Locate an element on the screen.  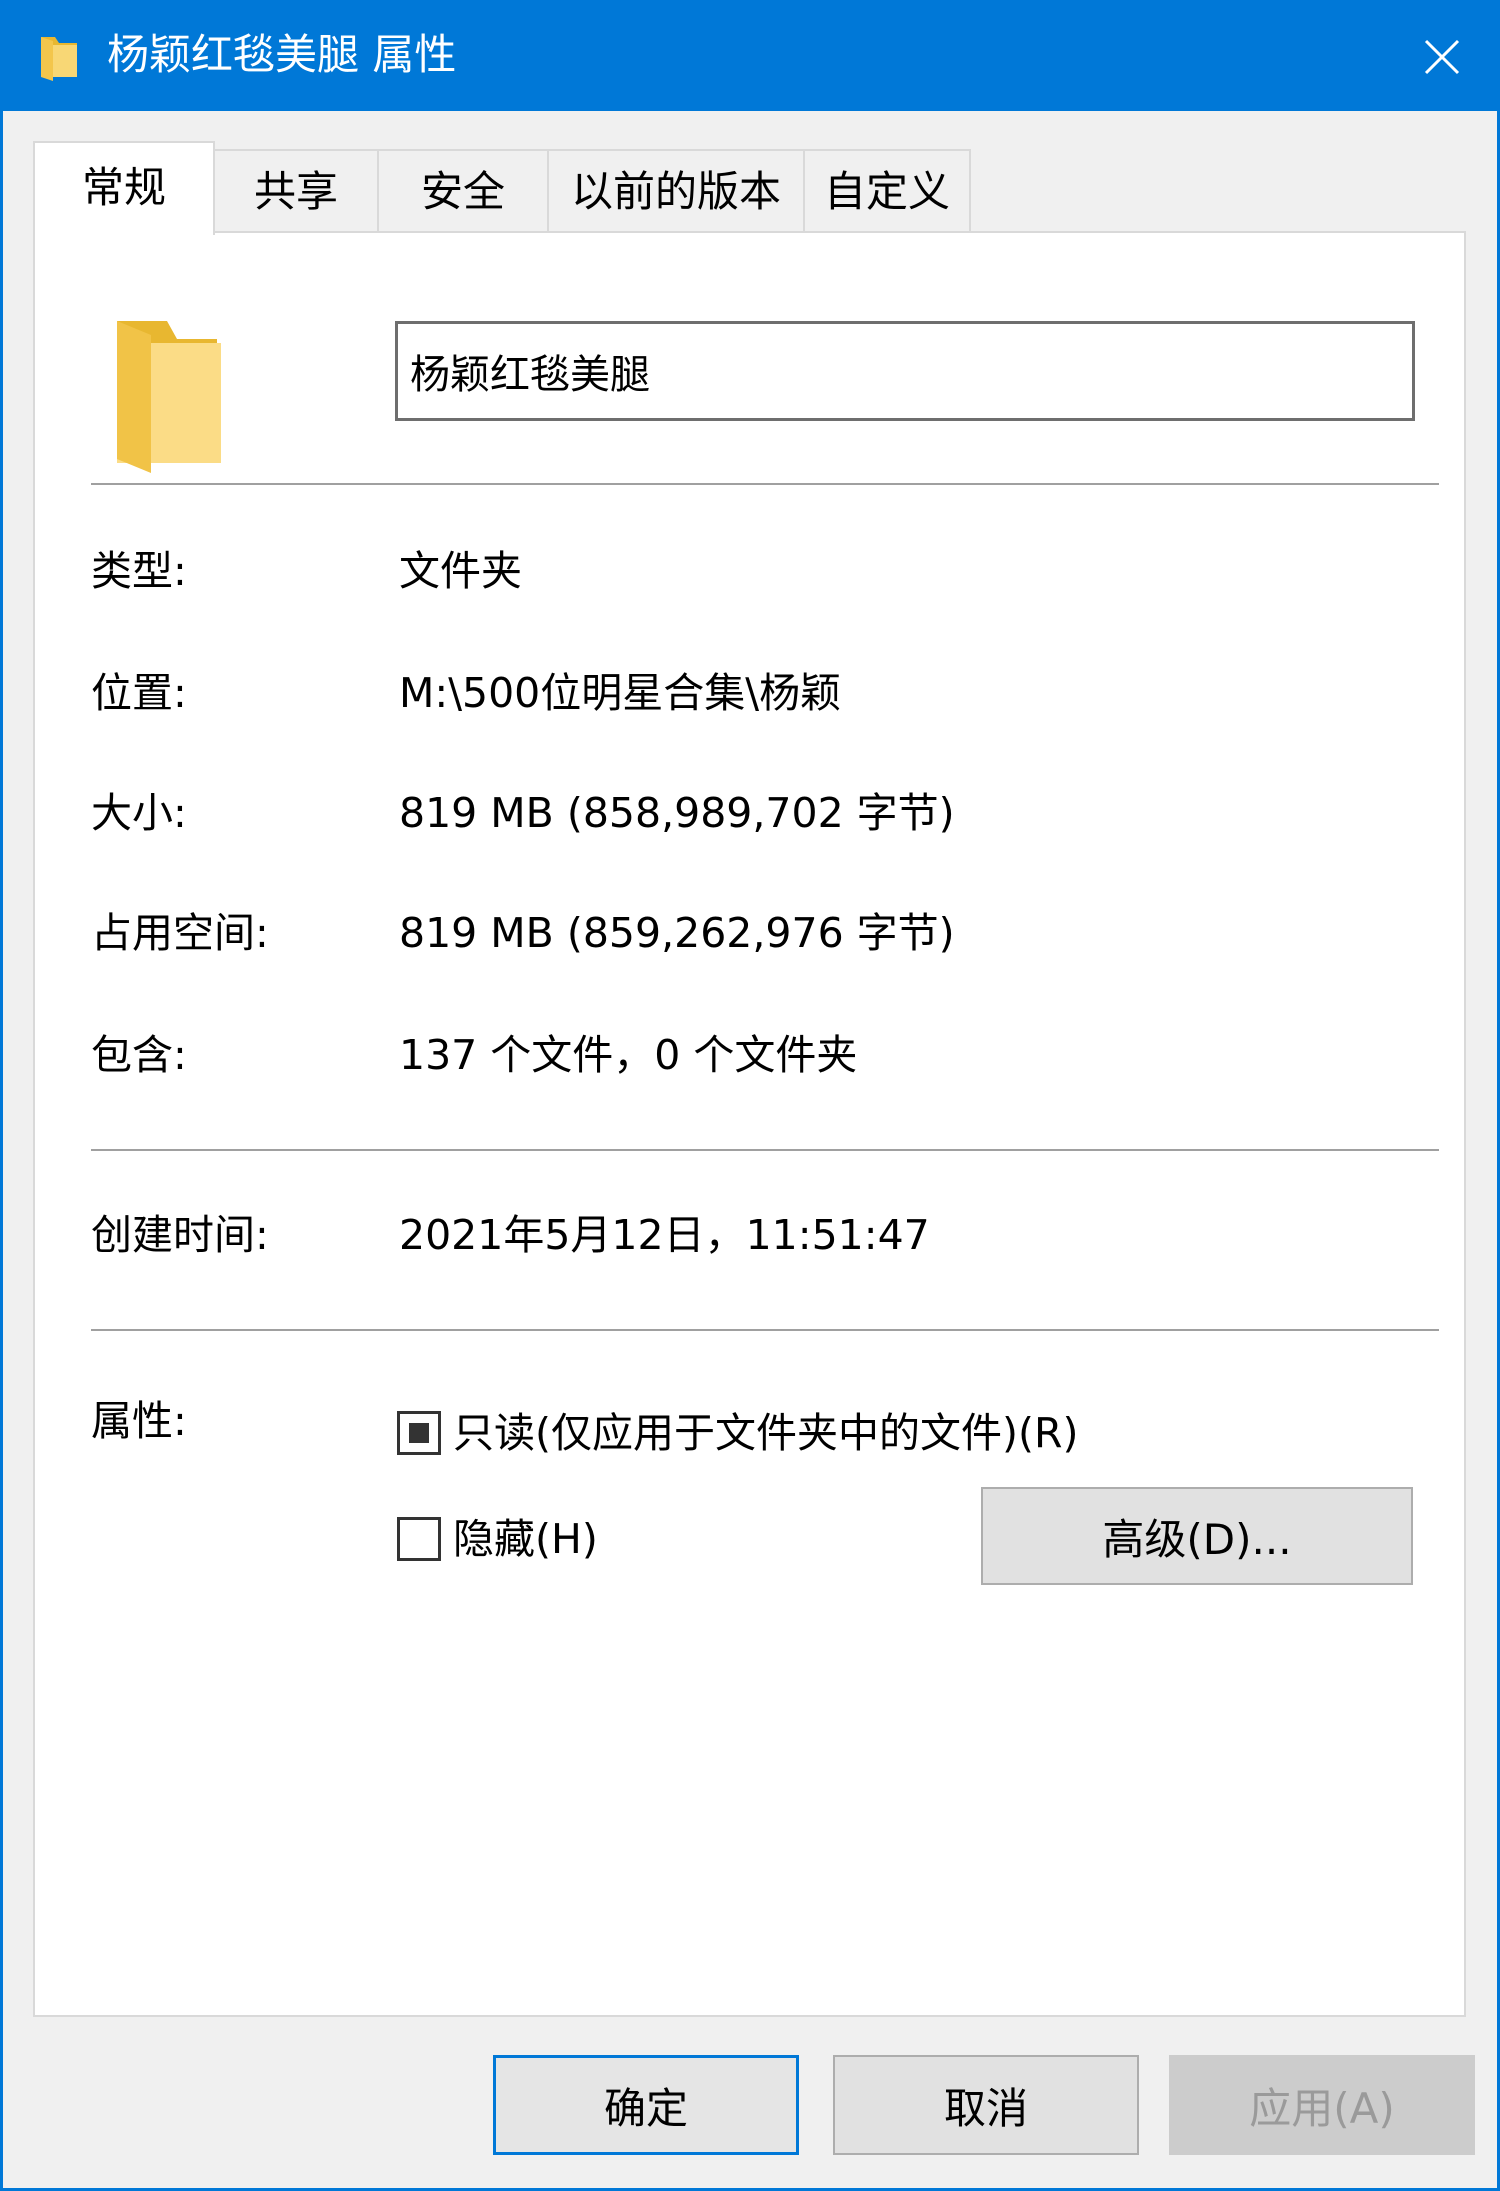
tab-previous-versions: 以前的版本 is located at coordinates (676, 190).